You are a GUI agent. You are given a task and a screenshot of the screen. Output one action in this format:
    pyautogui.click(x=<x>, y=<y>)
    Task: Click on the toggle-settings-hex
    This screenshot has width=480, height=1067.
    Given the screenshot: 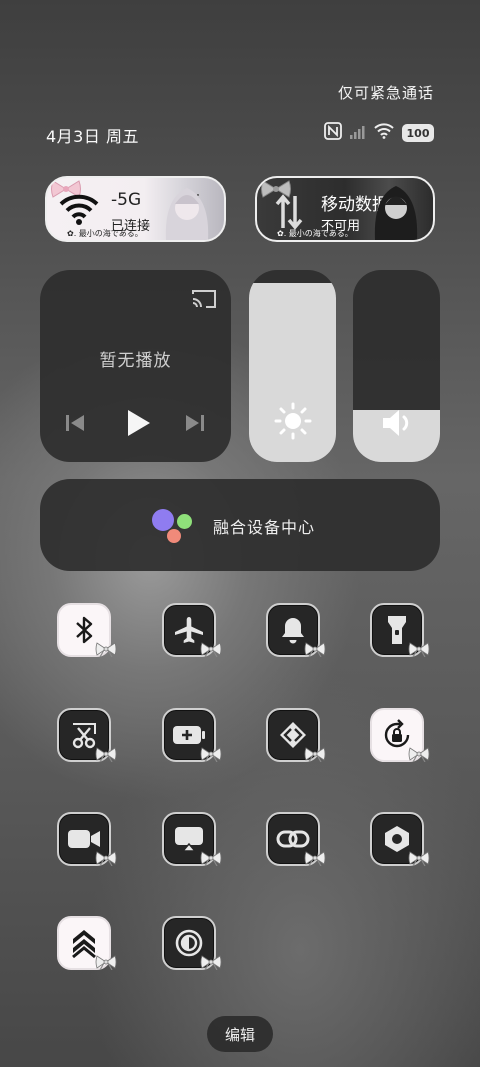 What is the action you would take?
    pyautogui.click(x=400, y=839)
    